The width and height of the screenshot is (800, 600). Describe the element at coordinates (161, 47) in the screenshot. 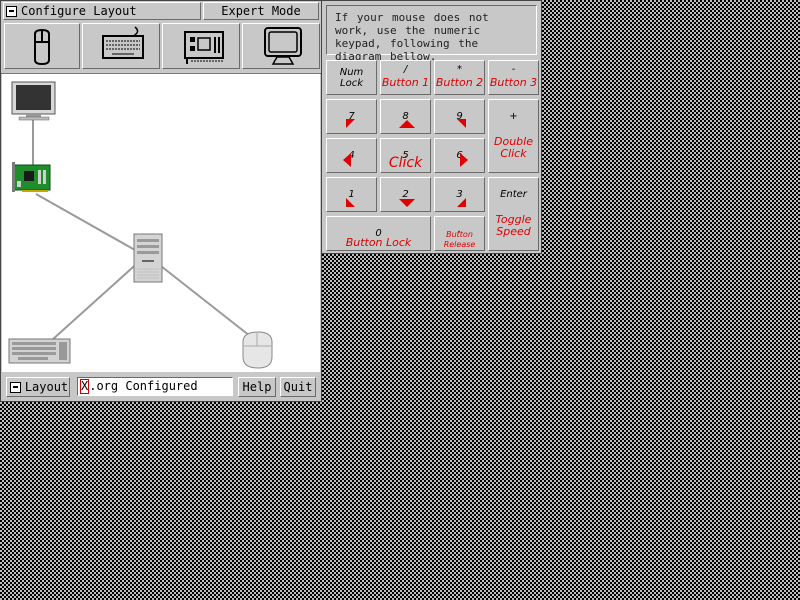

I see `device-toolbar` at that location.